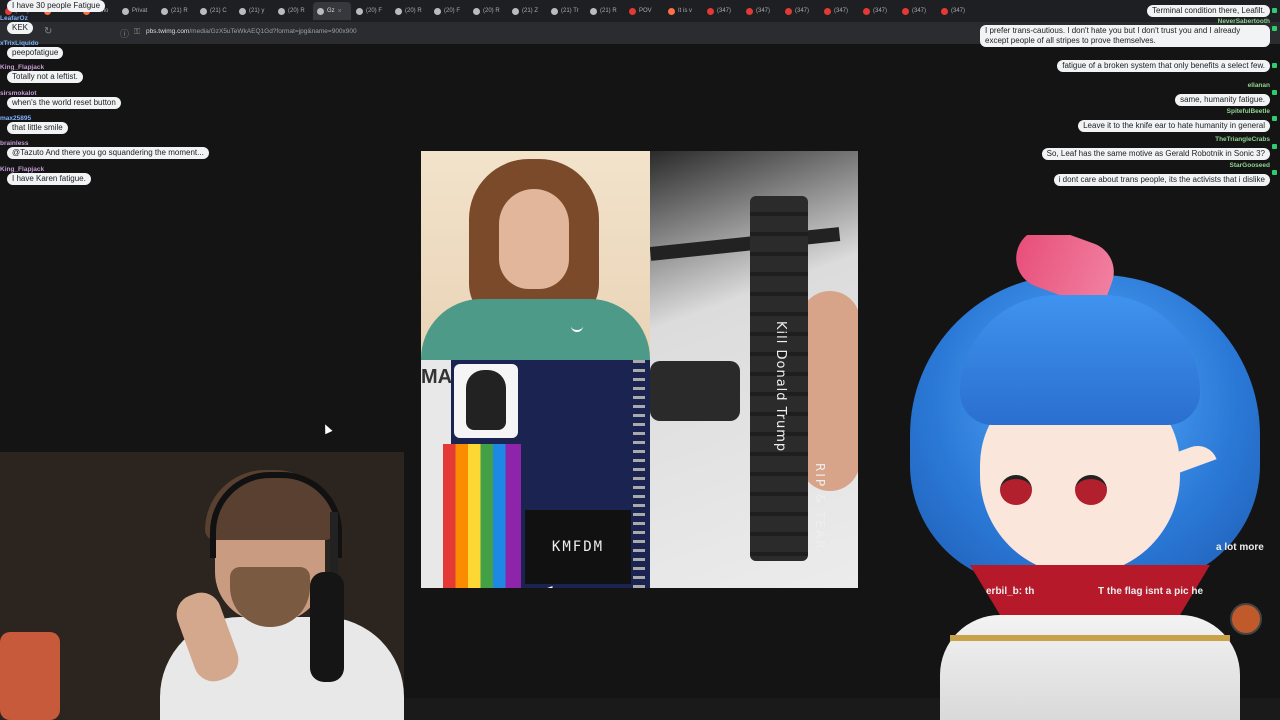 The height and width of the screenshot is (720, 1280). Describe the element at coordinates (115, 24) in the screenshot. I see `chat-message: LeafarOz KEK` at that location.